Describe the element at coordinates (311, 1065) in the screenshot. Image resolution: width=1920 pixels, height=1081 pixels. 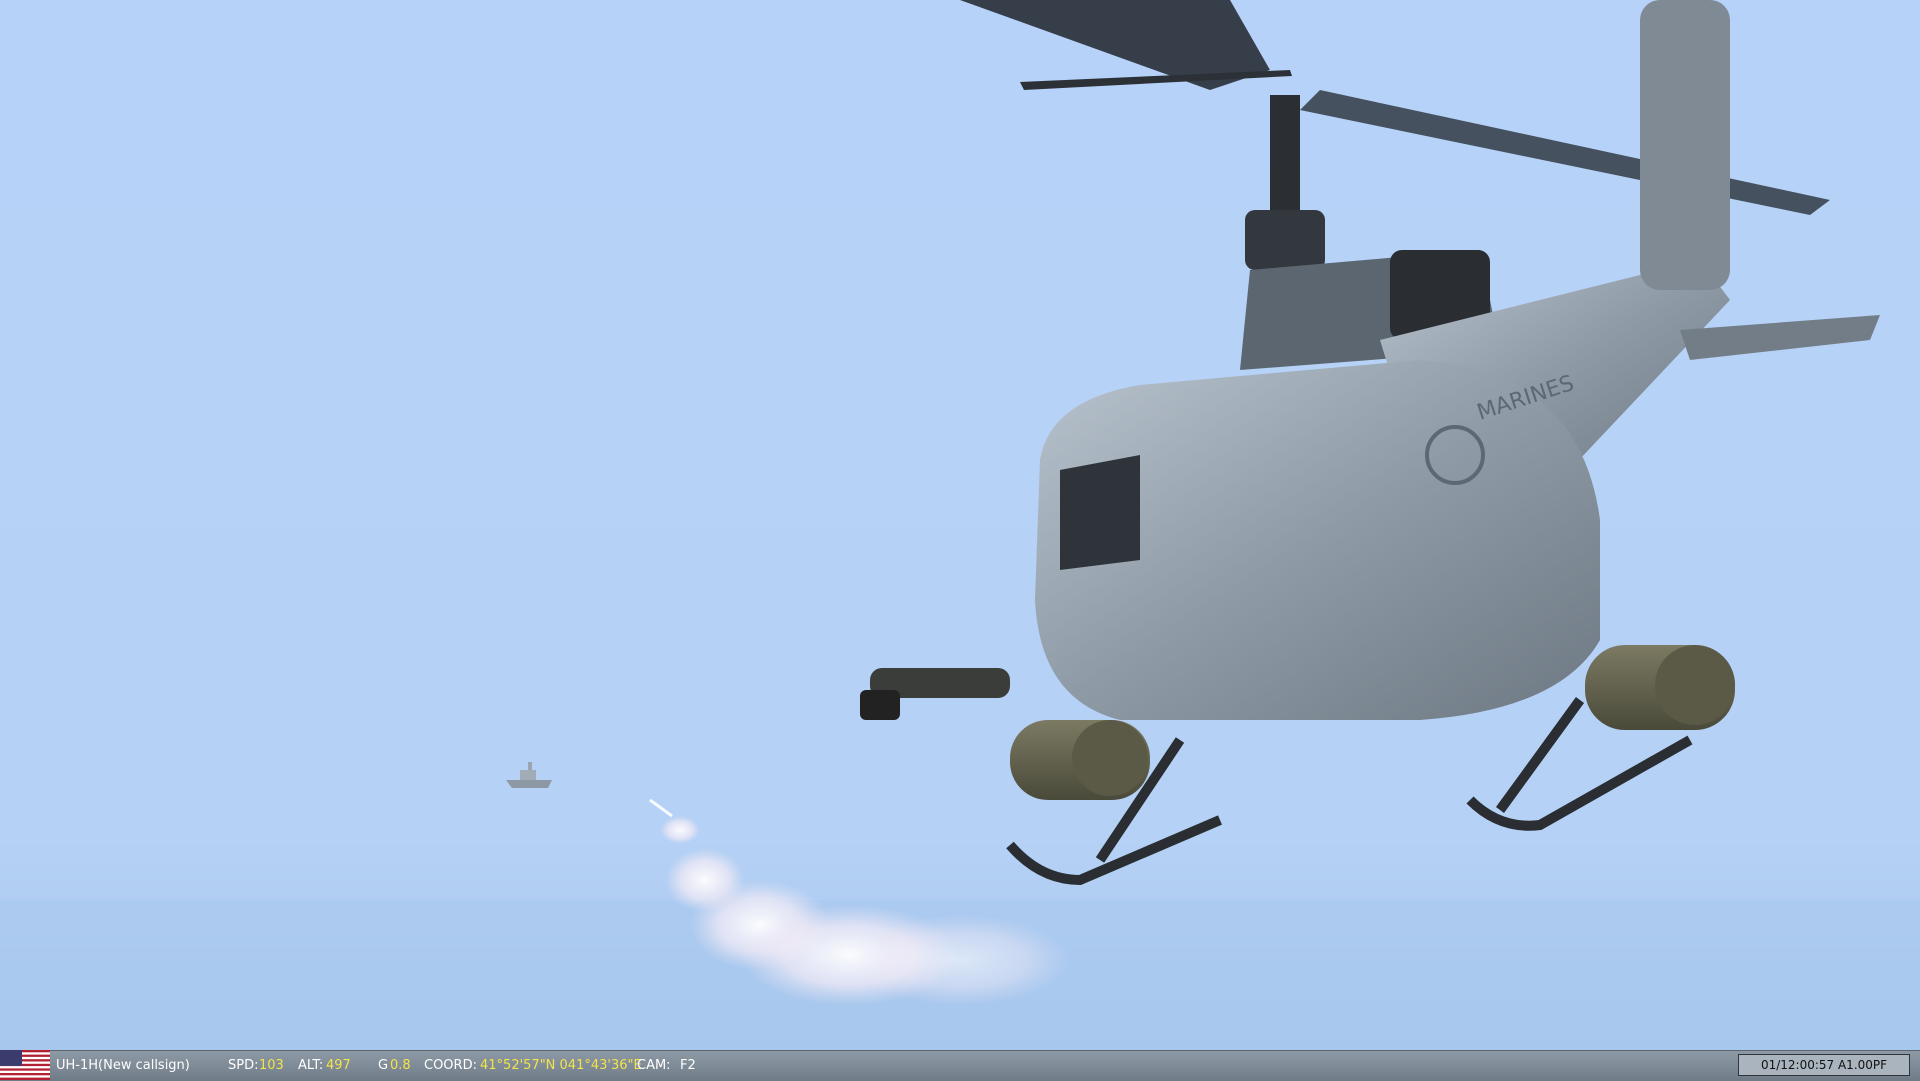
I see `altitude-label: ALT:` at that location.